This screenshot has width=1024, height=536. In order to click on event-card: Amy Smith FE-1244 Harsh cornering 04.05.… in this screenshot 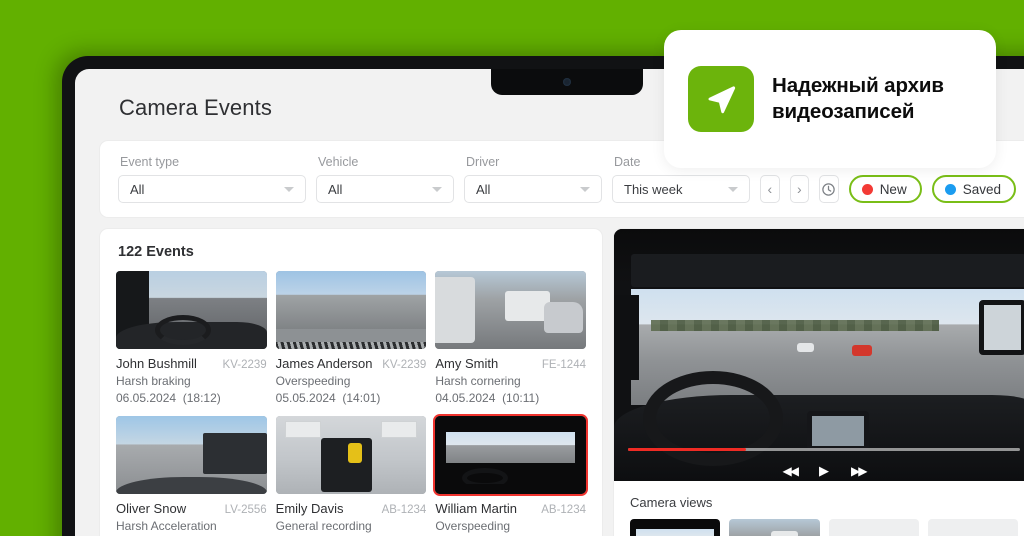, I will do `click(510, 338)`.